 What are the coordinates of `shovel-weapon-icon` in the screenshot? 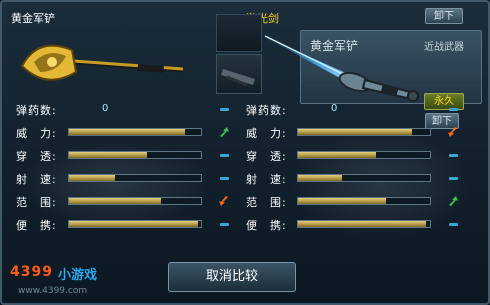 It's located at (102, 62).